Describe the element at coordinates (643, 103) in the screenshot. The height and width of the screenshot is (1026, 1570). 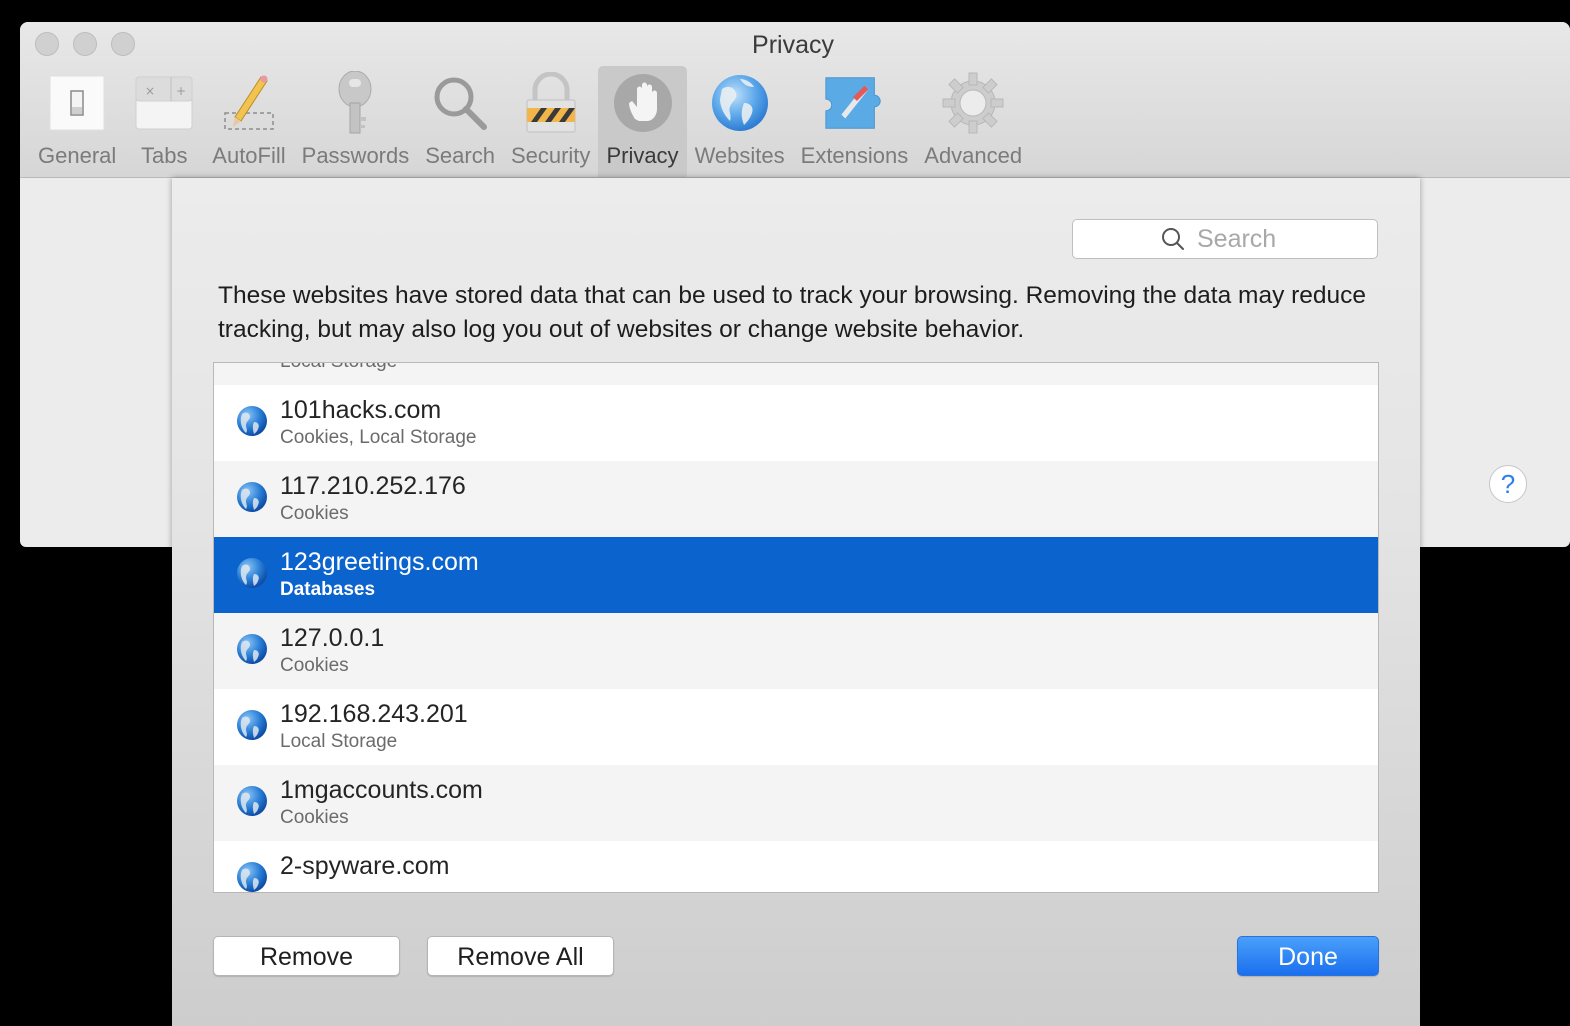
I see `hand-icon` at that location.